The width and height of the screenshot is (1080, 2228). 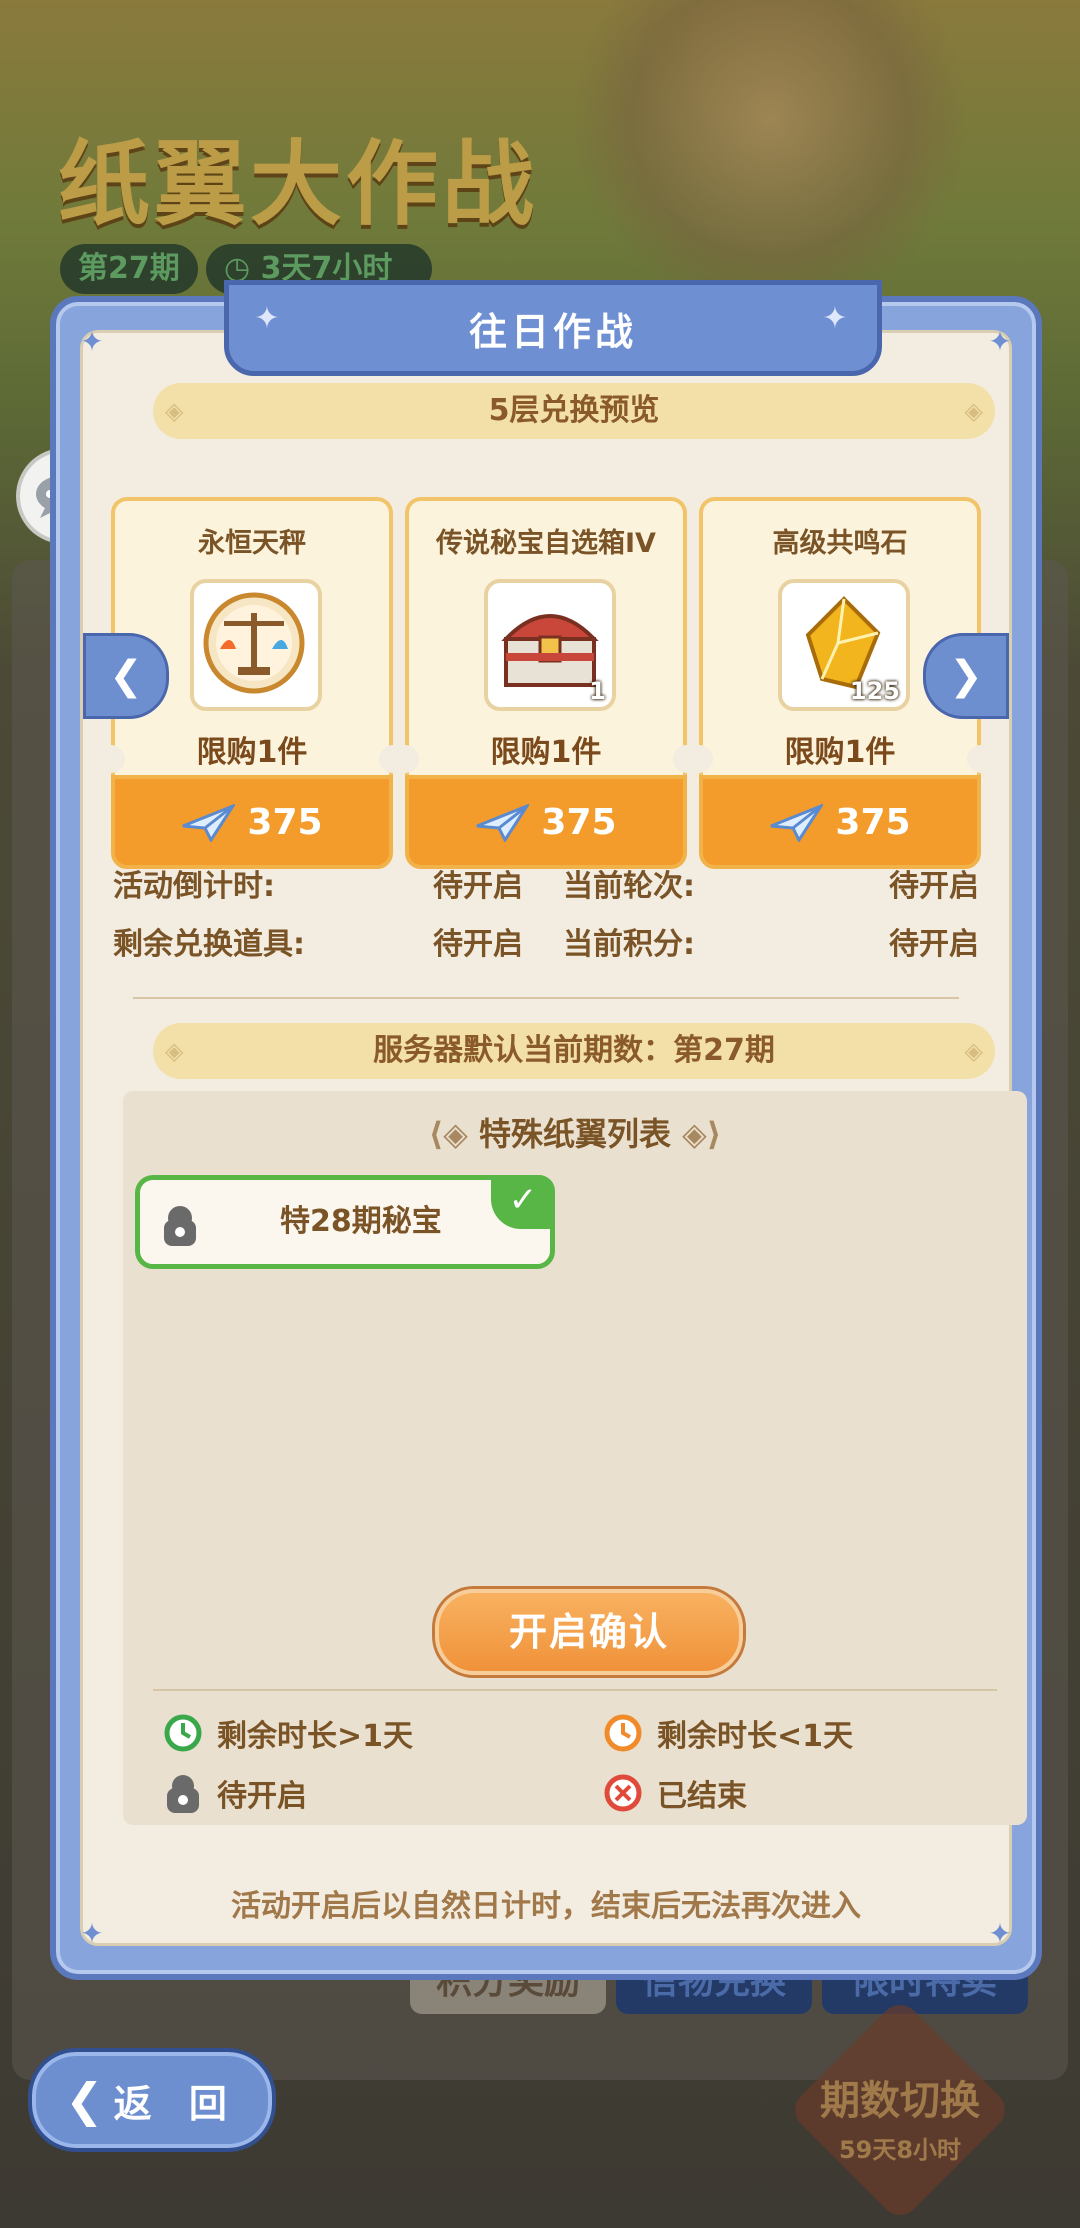 What do you see at coordinates (934, 944) in the screenshot?
I see `score-value: 待开启` at bounding box center [934, 944].